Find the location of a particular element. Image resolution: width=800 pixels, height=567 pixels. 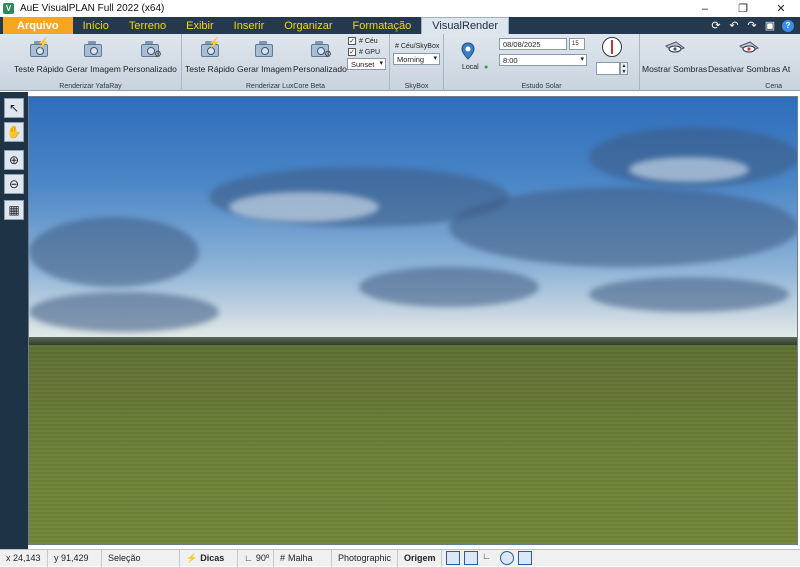

zoom-in-icon: ⊕ is located at coordinates (14, 160).